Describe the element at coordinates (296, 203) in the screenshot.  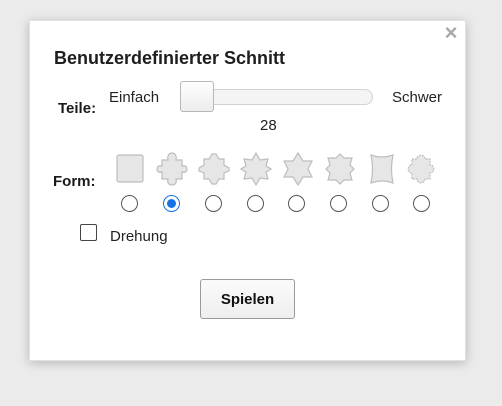
I see `shape-radio-hexagram` at that location.